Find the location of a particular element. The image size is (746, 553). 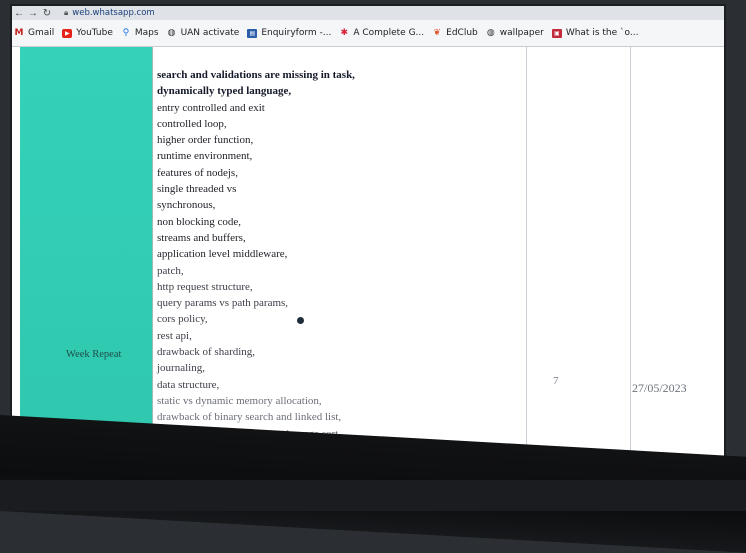

bookmark-uan-activate: ◍ UAN activate is located at coordinates (203, 33).